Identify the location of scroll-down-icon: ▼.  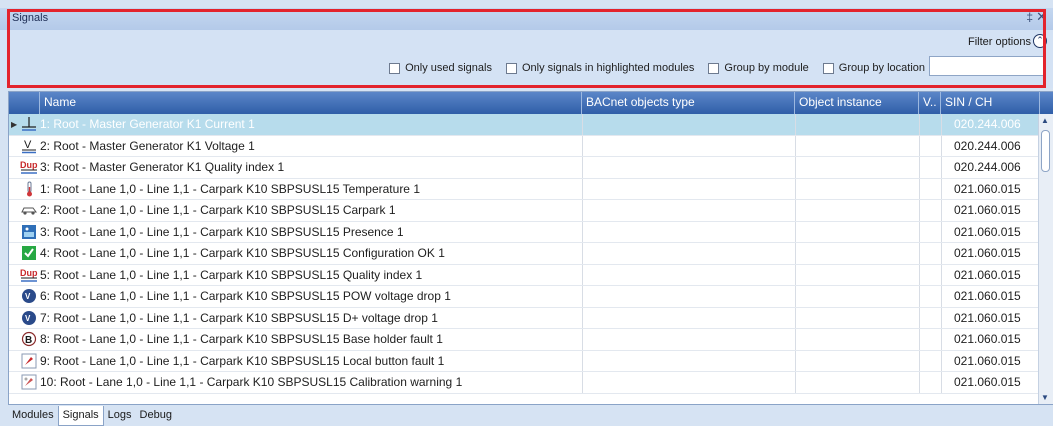
(1045, 397).